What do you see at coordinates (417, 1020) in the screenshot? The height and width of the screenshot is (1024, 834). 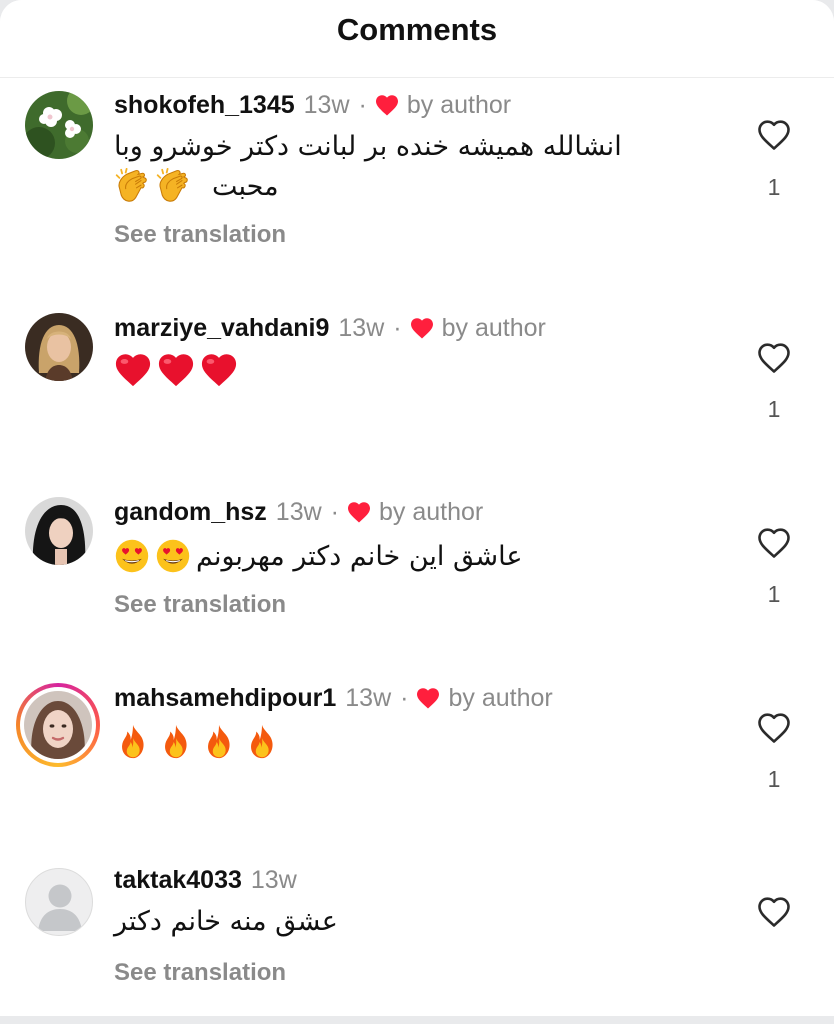 I see `bottom-edge` at bounding box center [417, 1020].